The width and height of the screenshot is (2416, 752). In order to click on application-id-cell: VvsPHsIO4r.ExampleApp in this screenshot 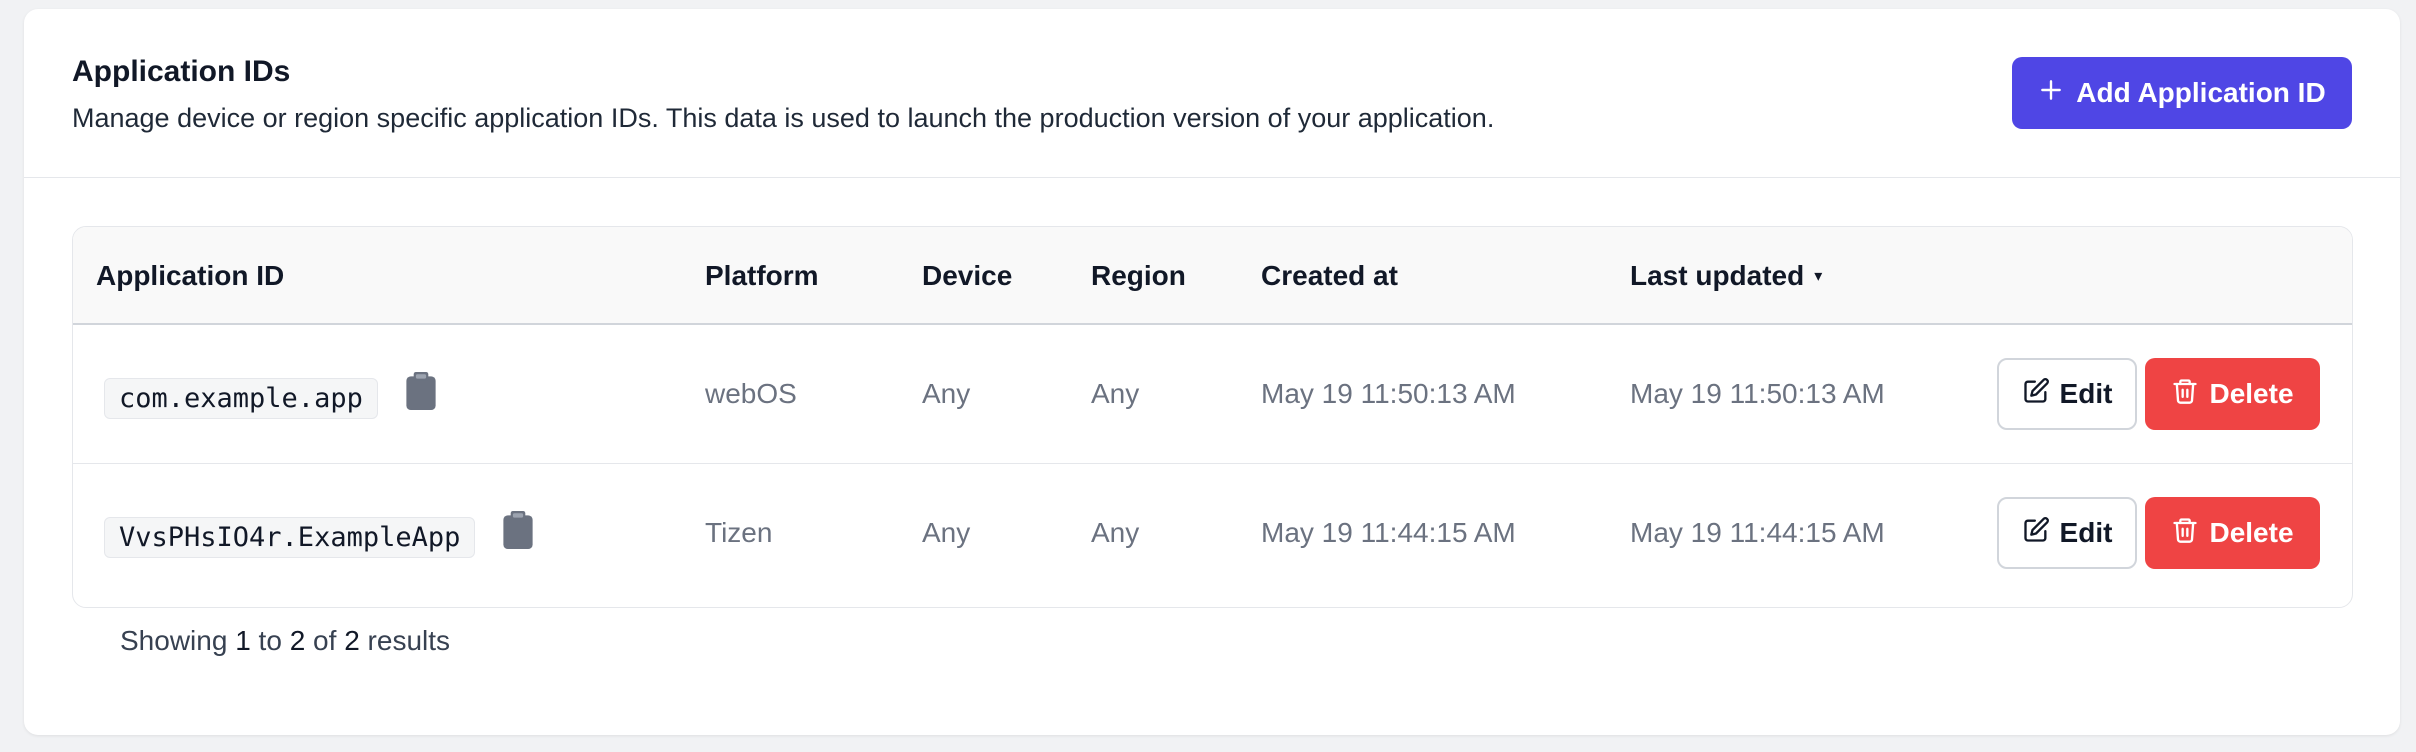, I will do `click(318, 533)`.